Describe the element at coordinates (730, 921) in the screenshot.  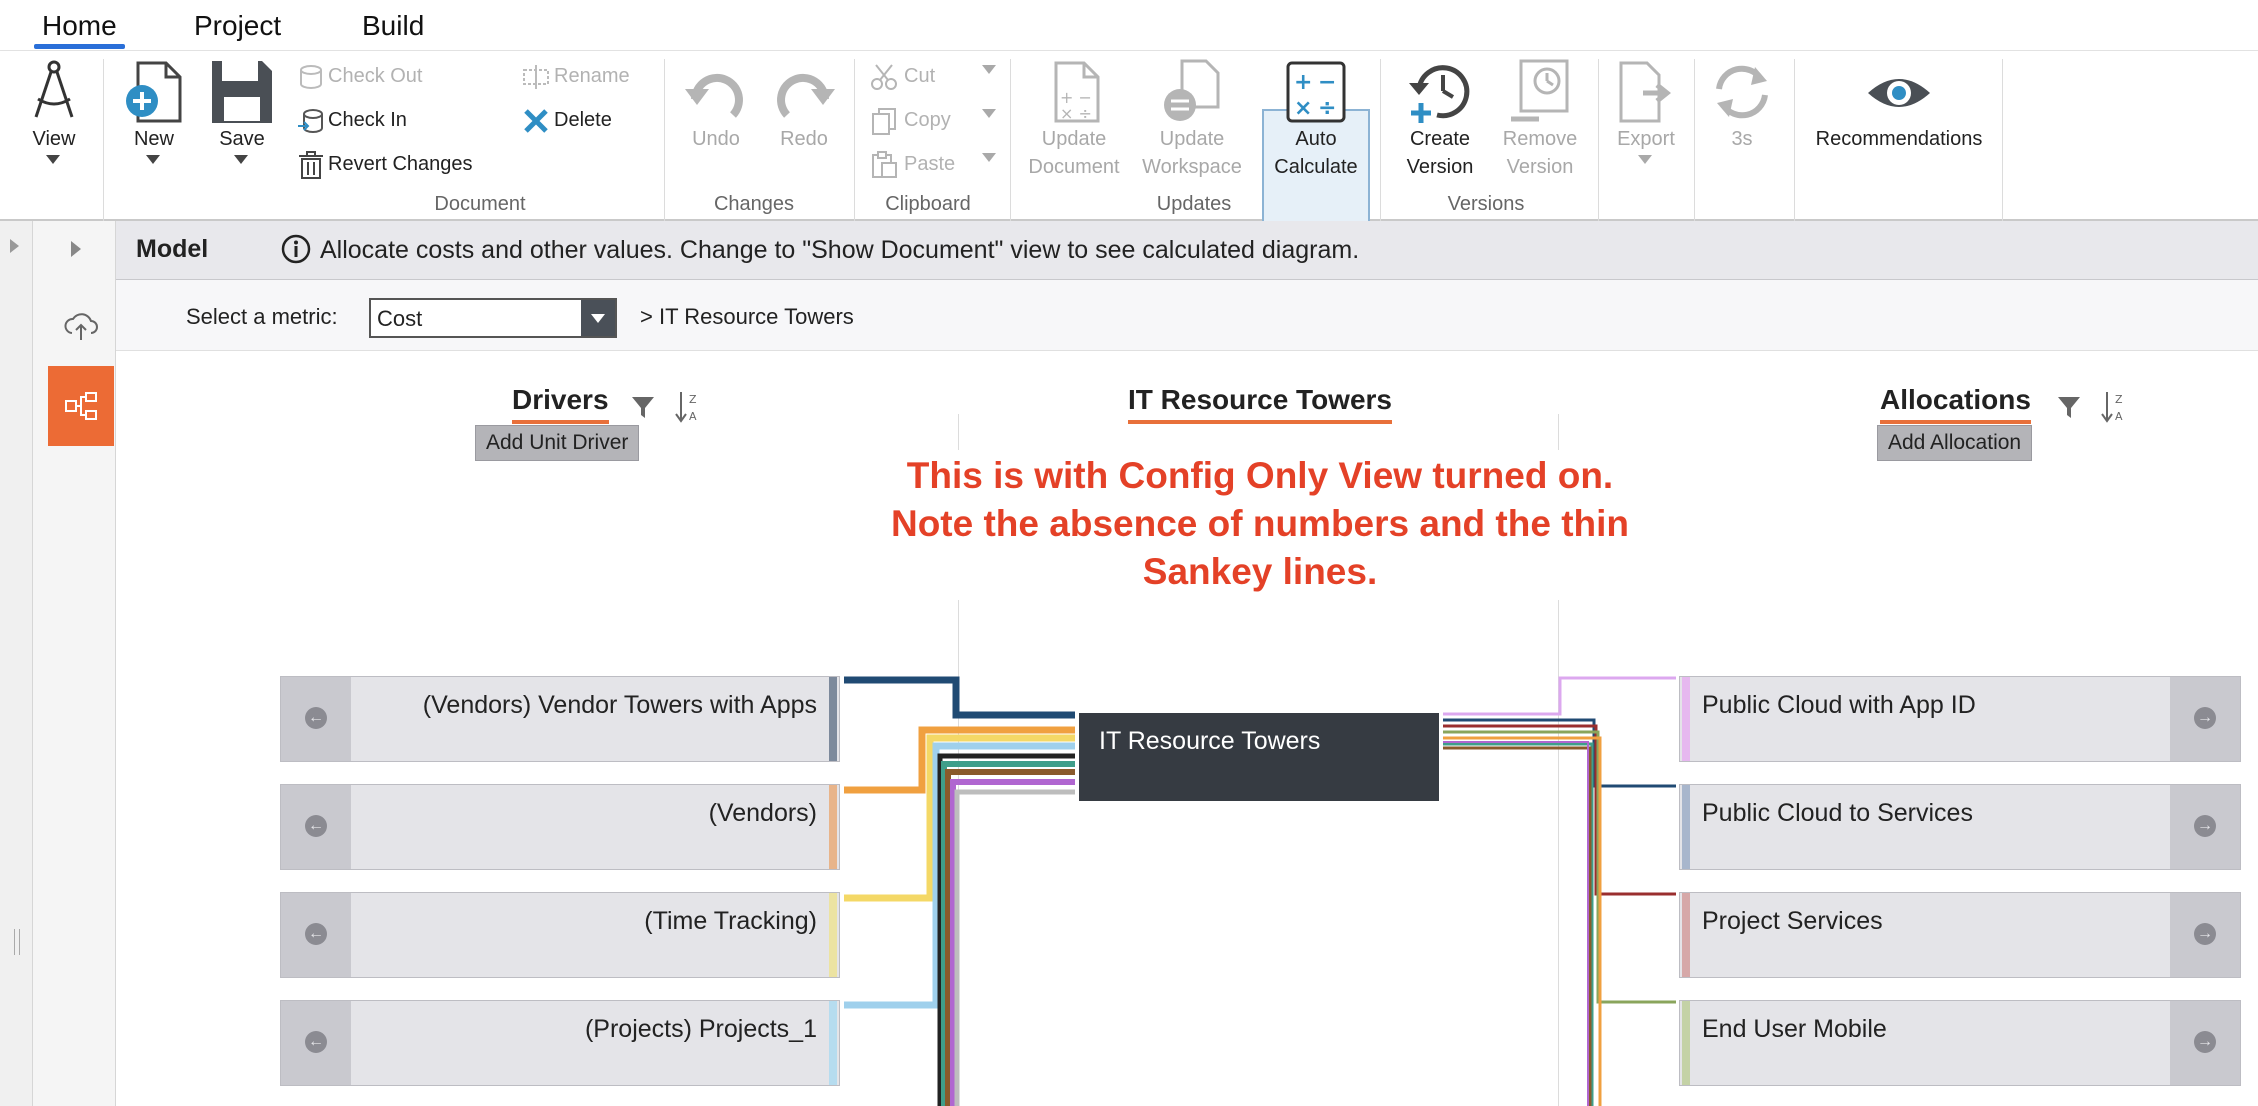
I see `driver-node-label: (Time Tracking)` at that location.